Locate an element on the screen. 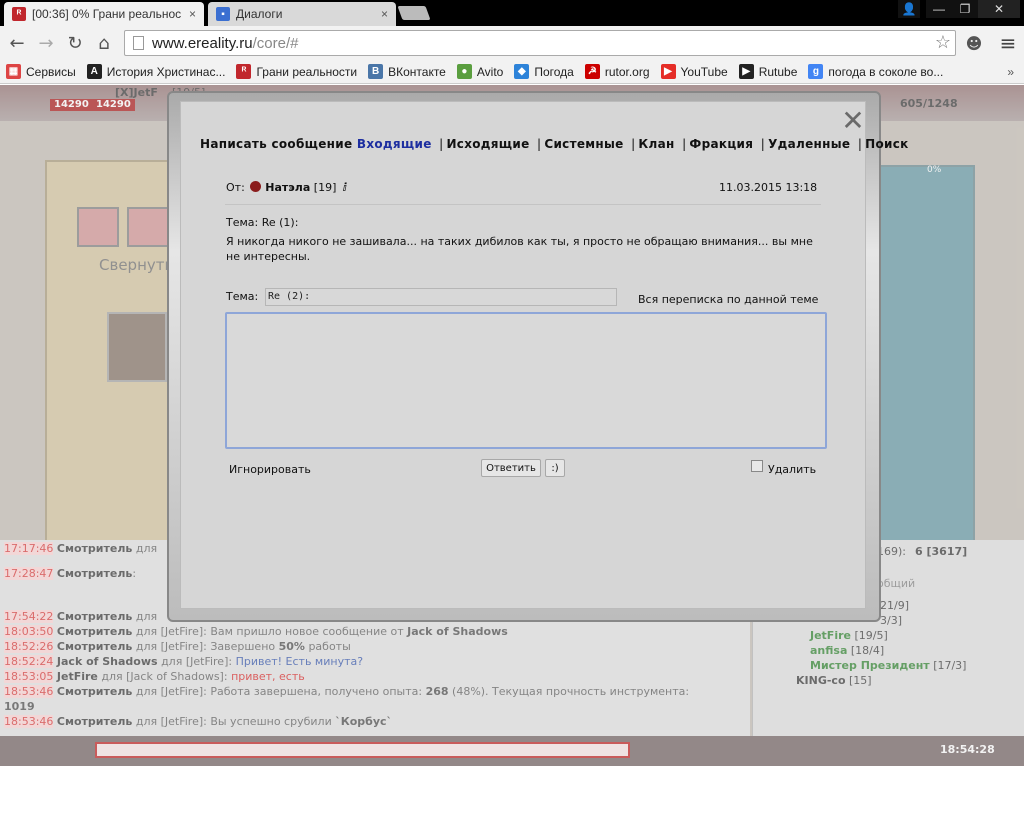  bookmark-label: YouTube is located at coordinates (704, 71).